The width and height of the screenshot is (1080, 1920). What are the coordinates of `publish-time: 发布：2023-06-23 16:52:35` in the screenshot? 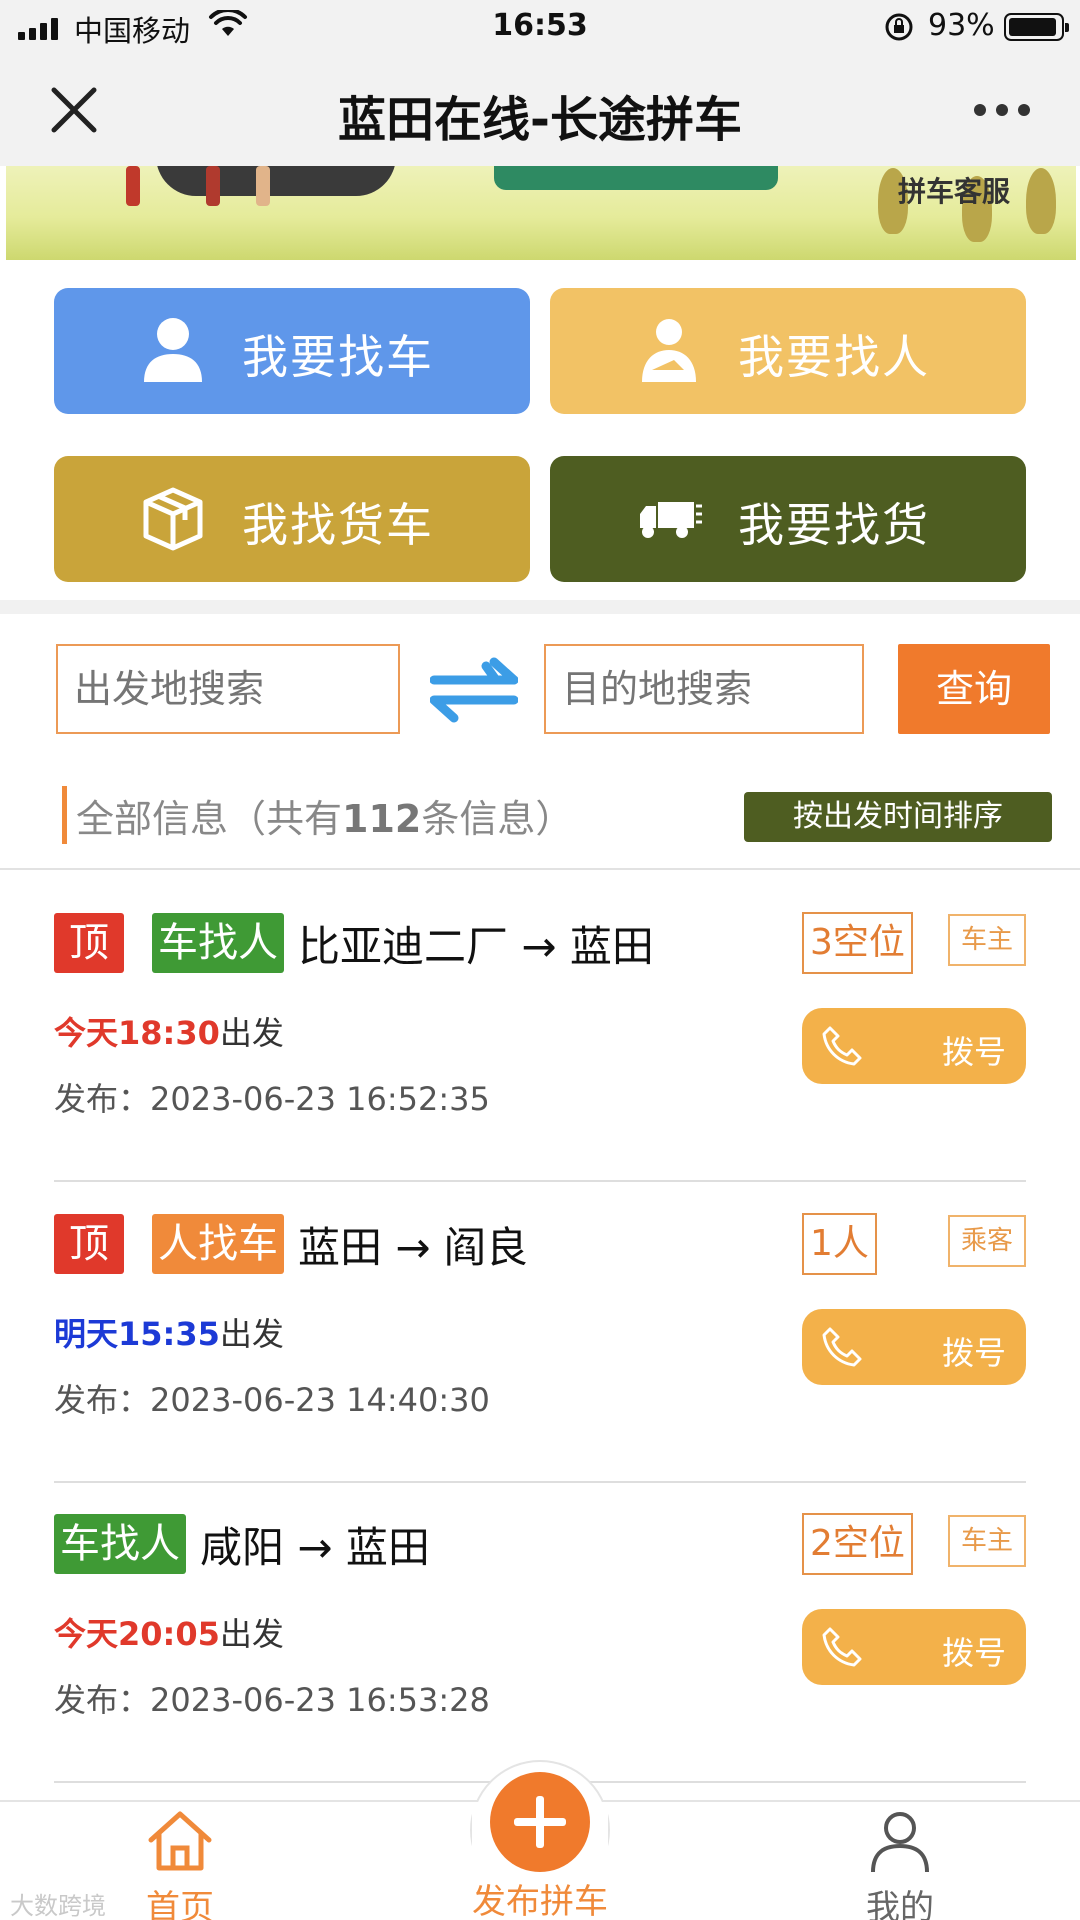 It's located at (272, 1099).